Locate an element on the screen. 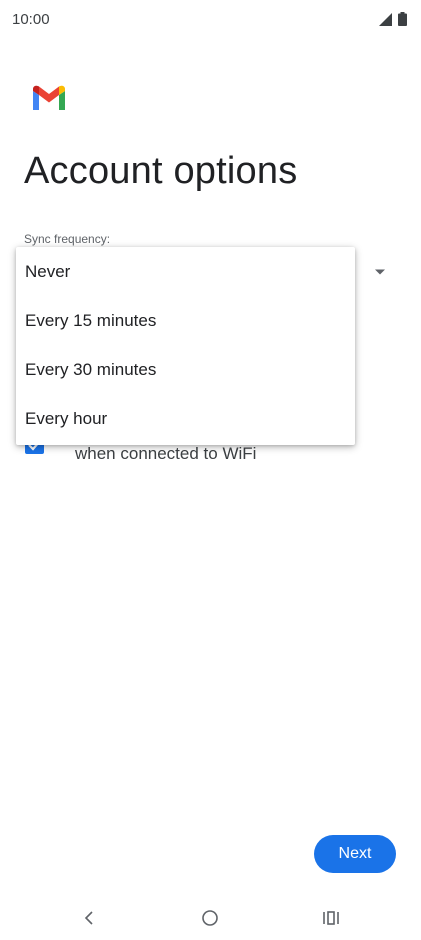 This screenshot has height=940, width=421. menu-item-never: Never is located at coordinates (185, 271).